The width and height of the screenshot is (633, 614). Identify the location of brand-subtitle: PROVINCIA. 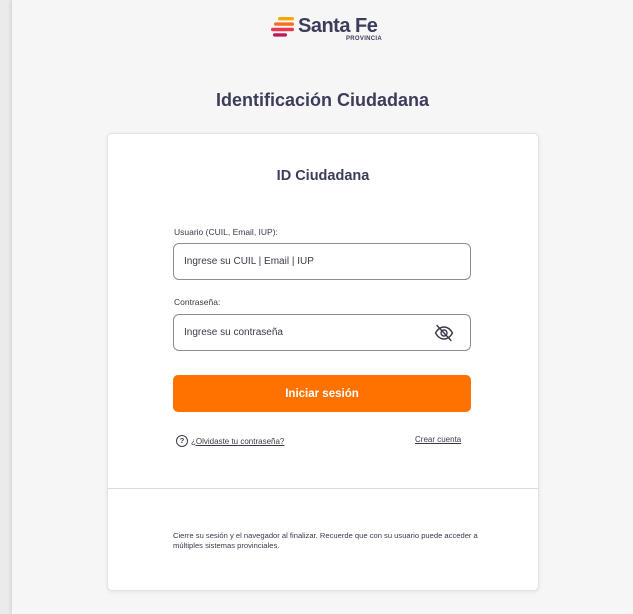
(364, 39).